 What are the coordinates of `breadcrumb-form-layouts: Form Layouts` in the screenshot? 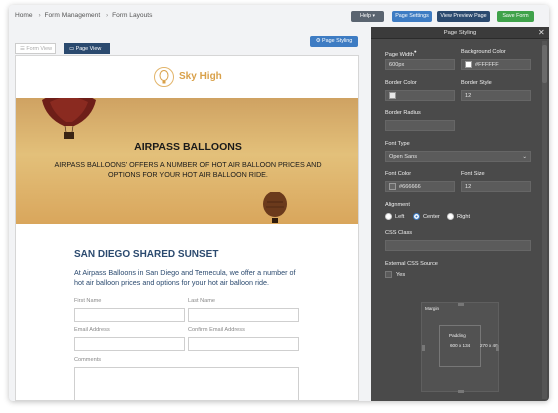 It's located at (132, 15).